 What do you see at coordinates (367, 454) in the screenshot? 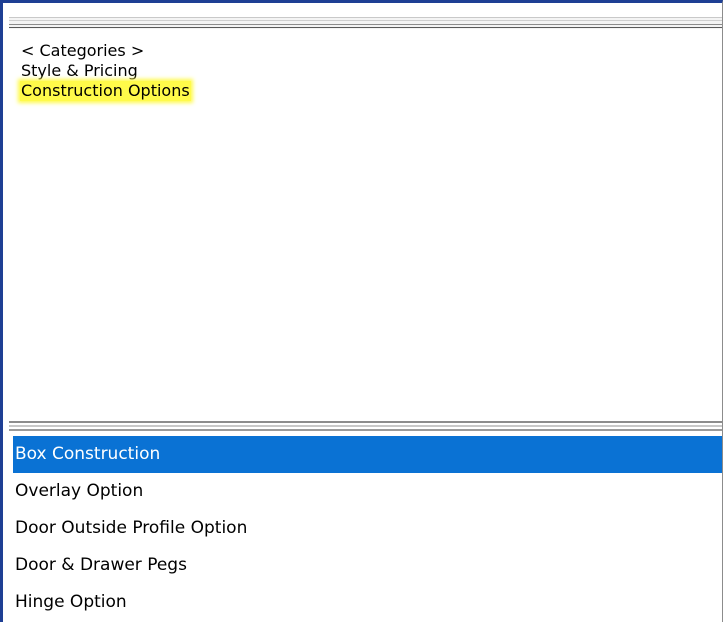
I see `option-box-construction: Box Construction` at bounding box center [367, 454].